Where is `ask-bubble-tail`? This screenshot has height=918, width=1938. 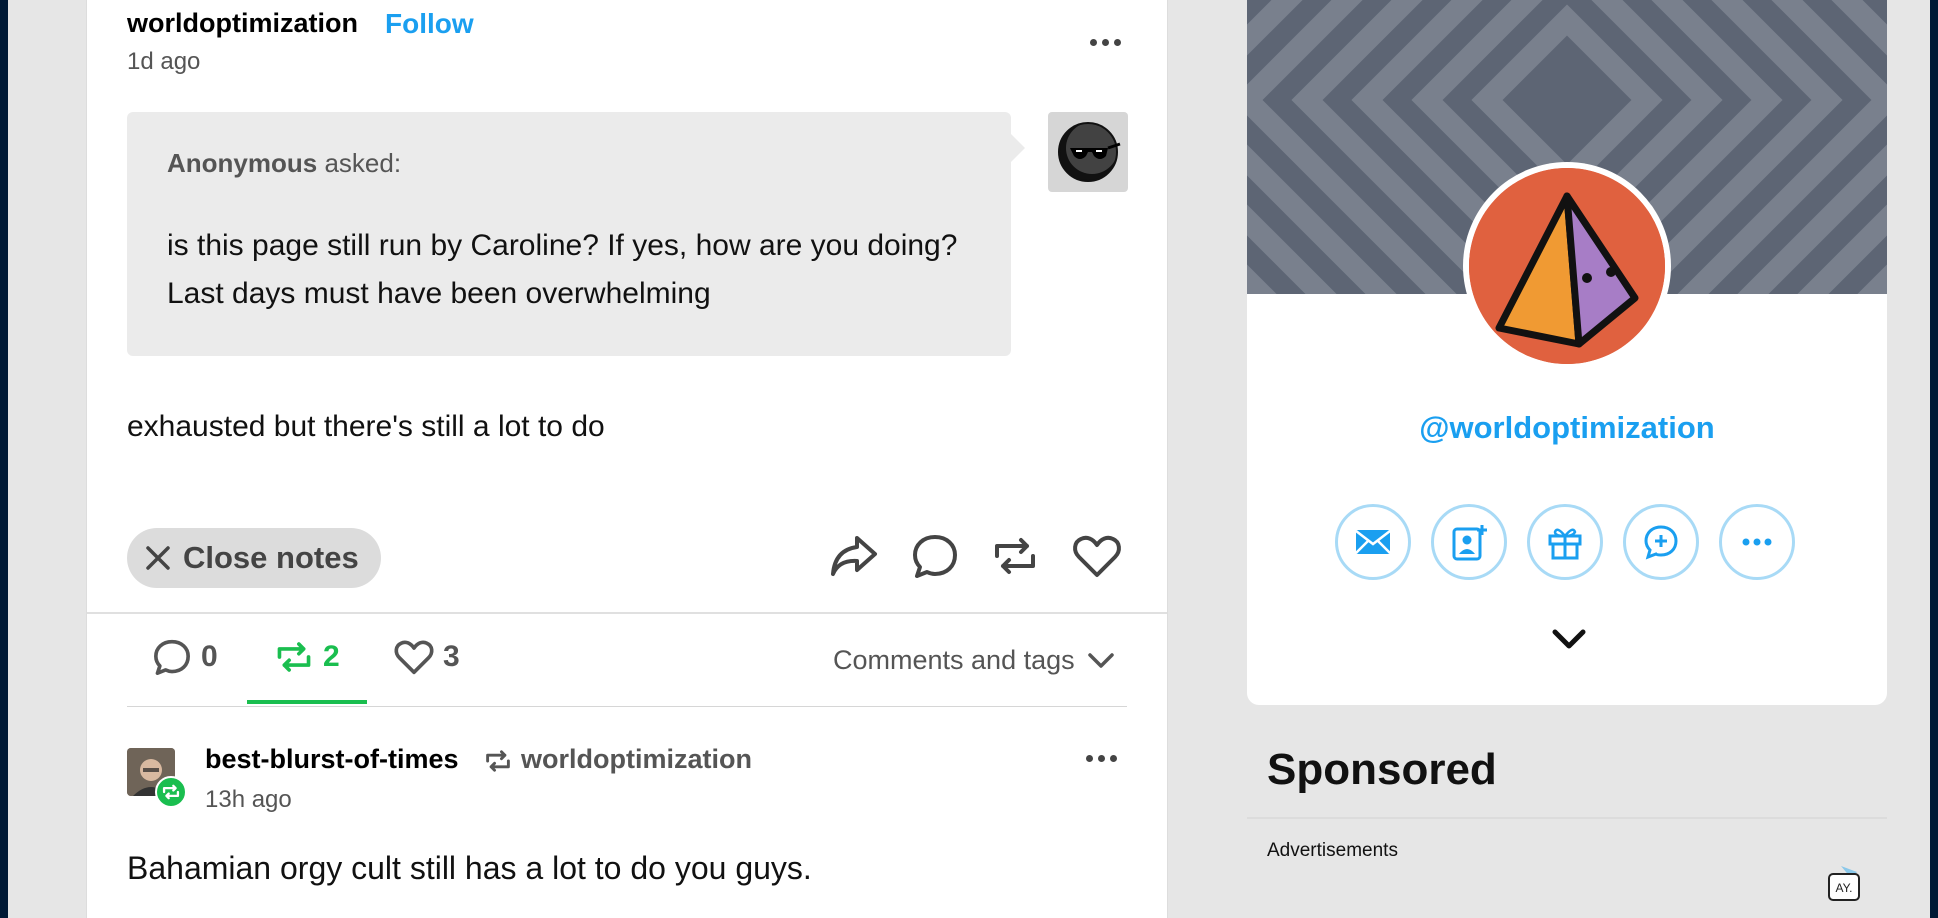 ask-bubble-tail is located at coordinates (1018, 148).